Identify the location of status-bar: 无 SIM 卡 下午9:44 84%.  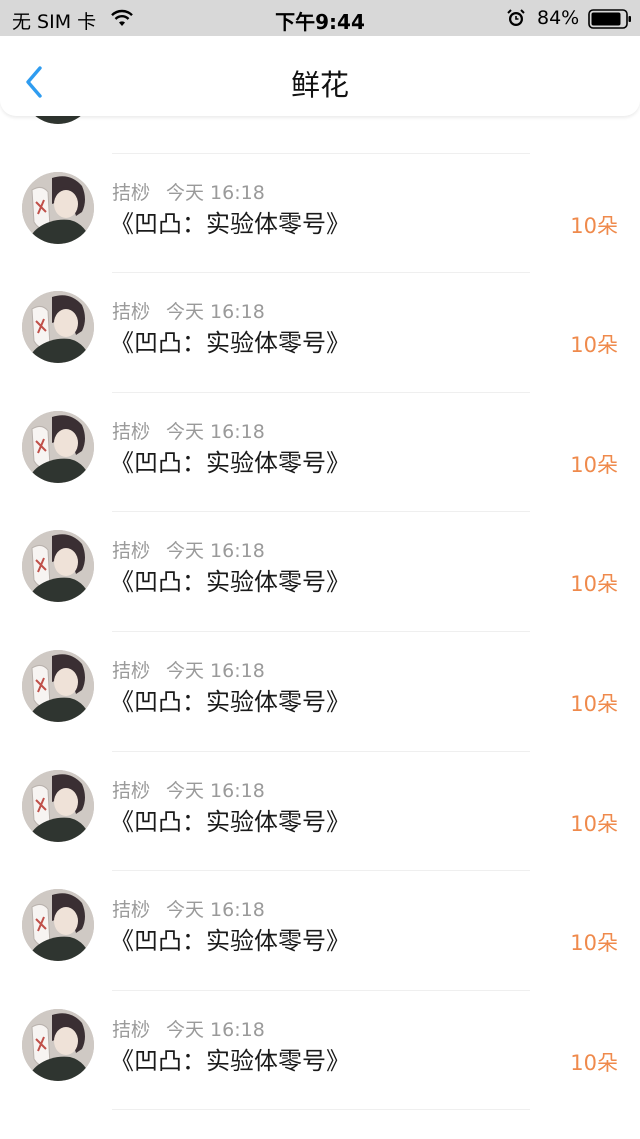
(320, 18).